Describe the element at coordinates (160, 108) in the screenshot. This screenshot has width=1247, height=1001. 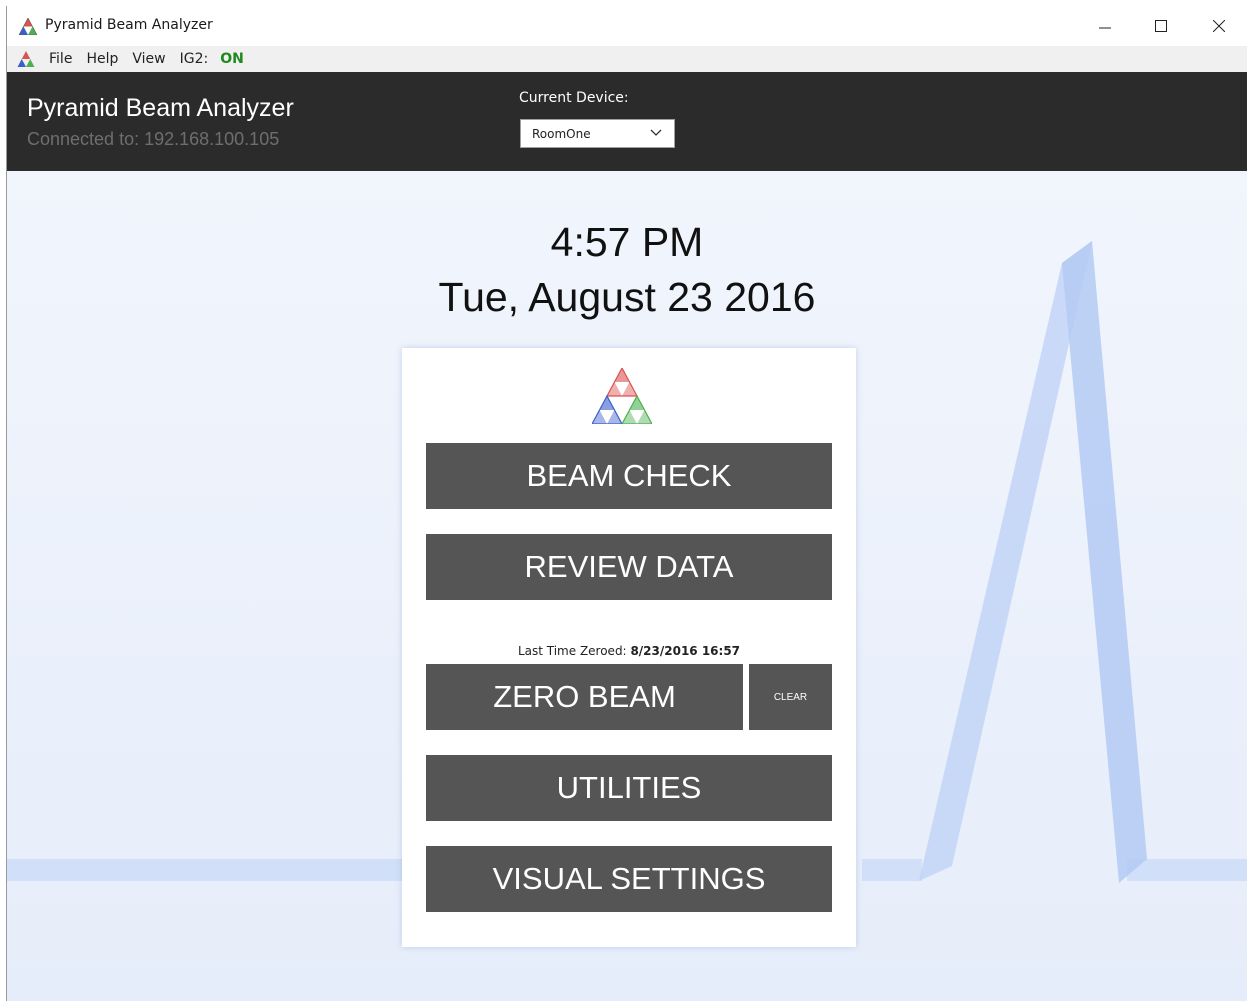
I see `header-app-name: Pyramid Beam Analyzer` at that location.